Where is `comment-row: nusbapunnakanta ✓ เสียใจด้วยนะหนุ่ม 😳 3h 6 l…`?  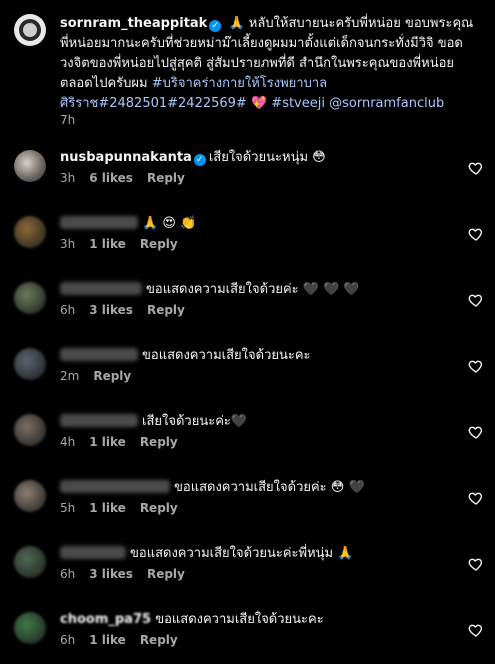
comment-row: nusbapunnakanta ✓ เสียใจด้วยนะหนุ่ม 😳 3h 6 l… is located at coordinates (249, 174).